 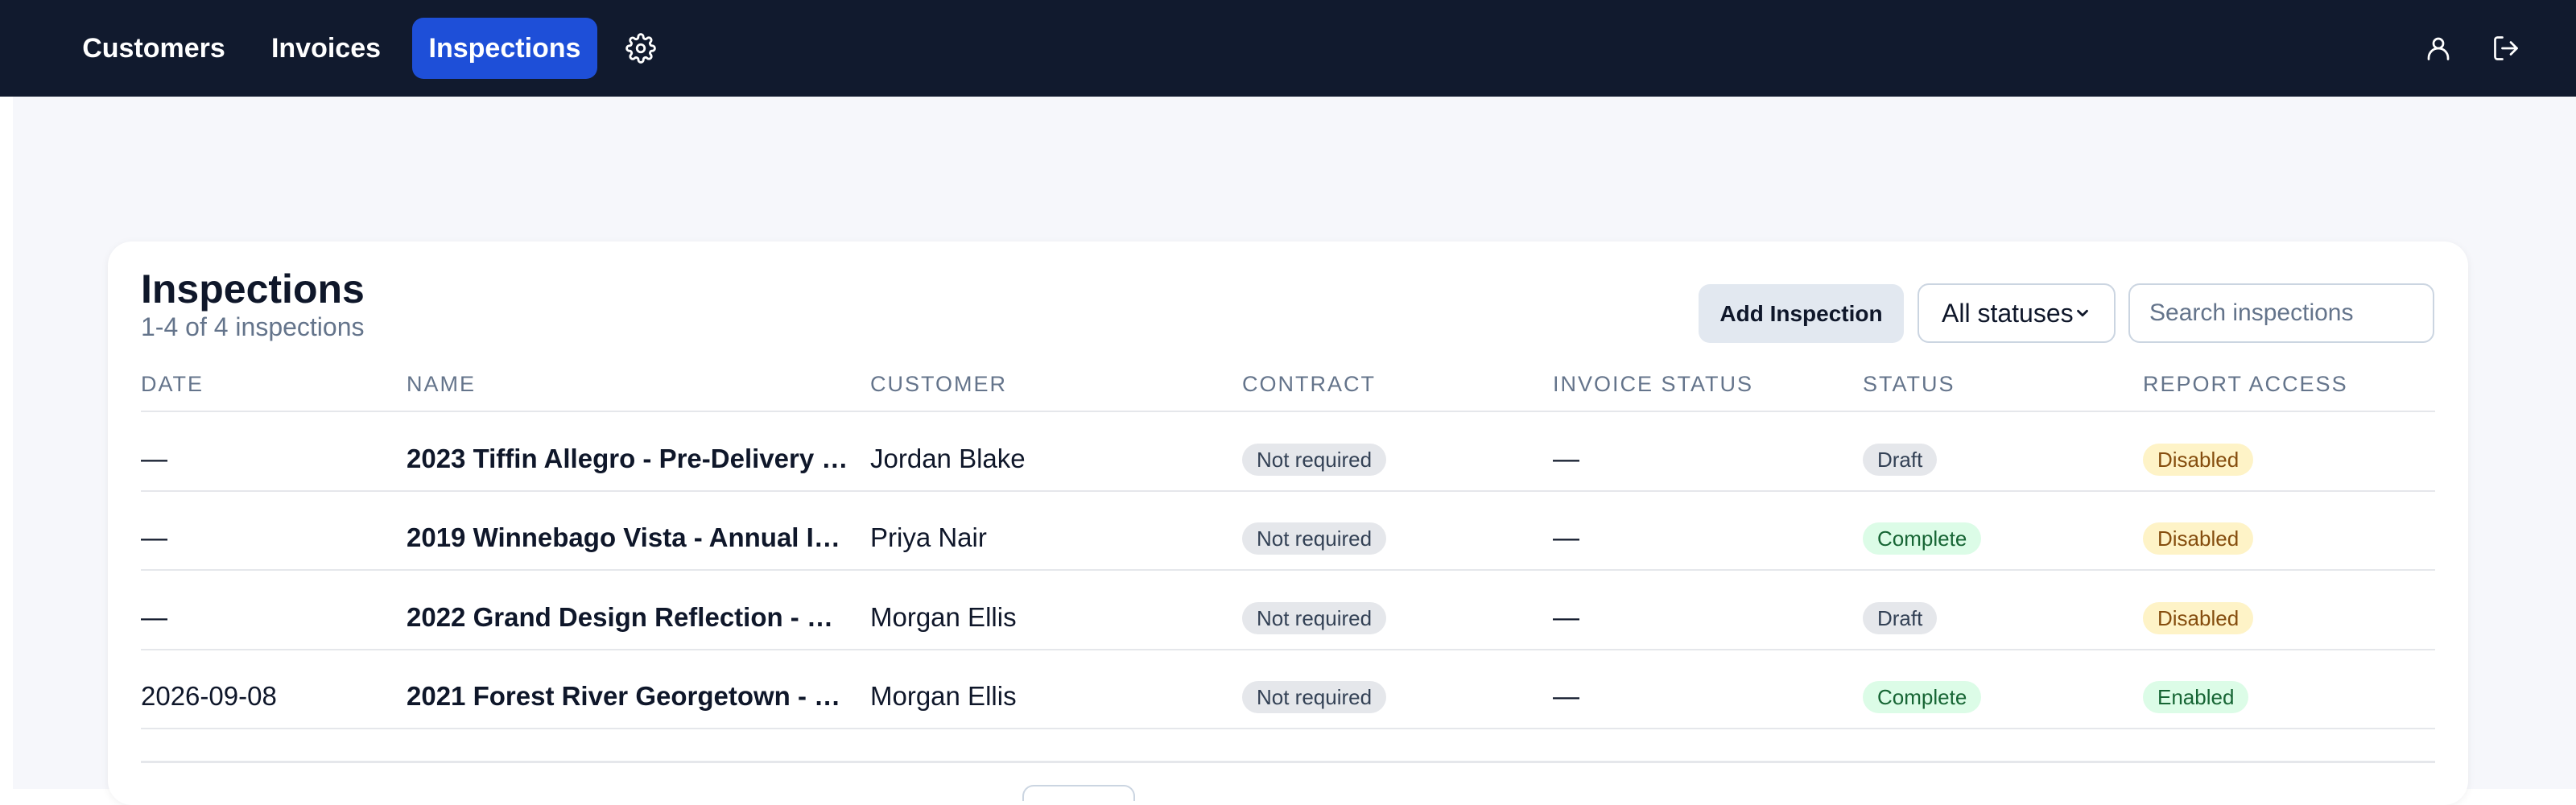 I want to click on column-header-name: NAME, so click(x=442, y=384).